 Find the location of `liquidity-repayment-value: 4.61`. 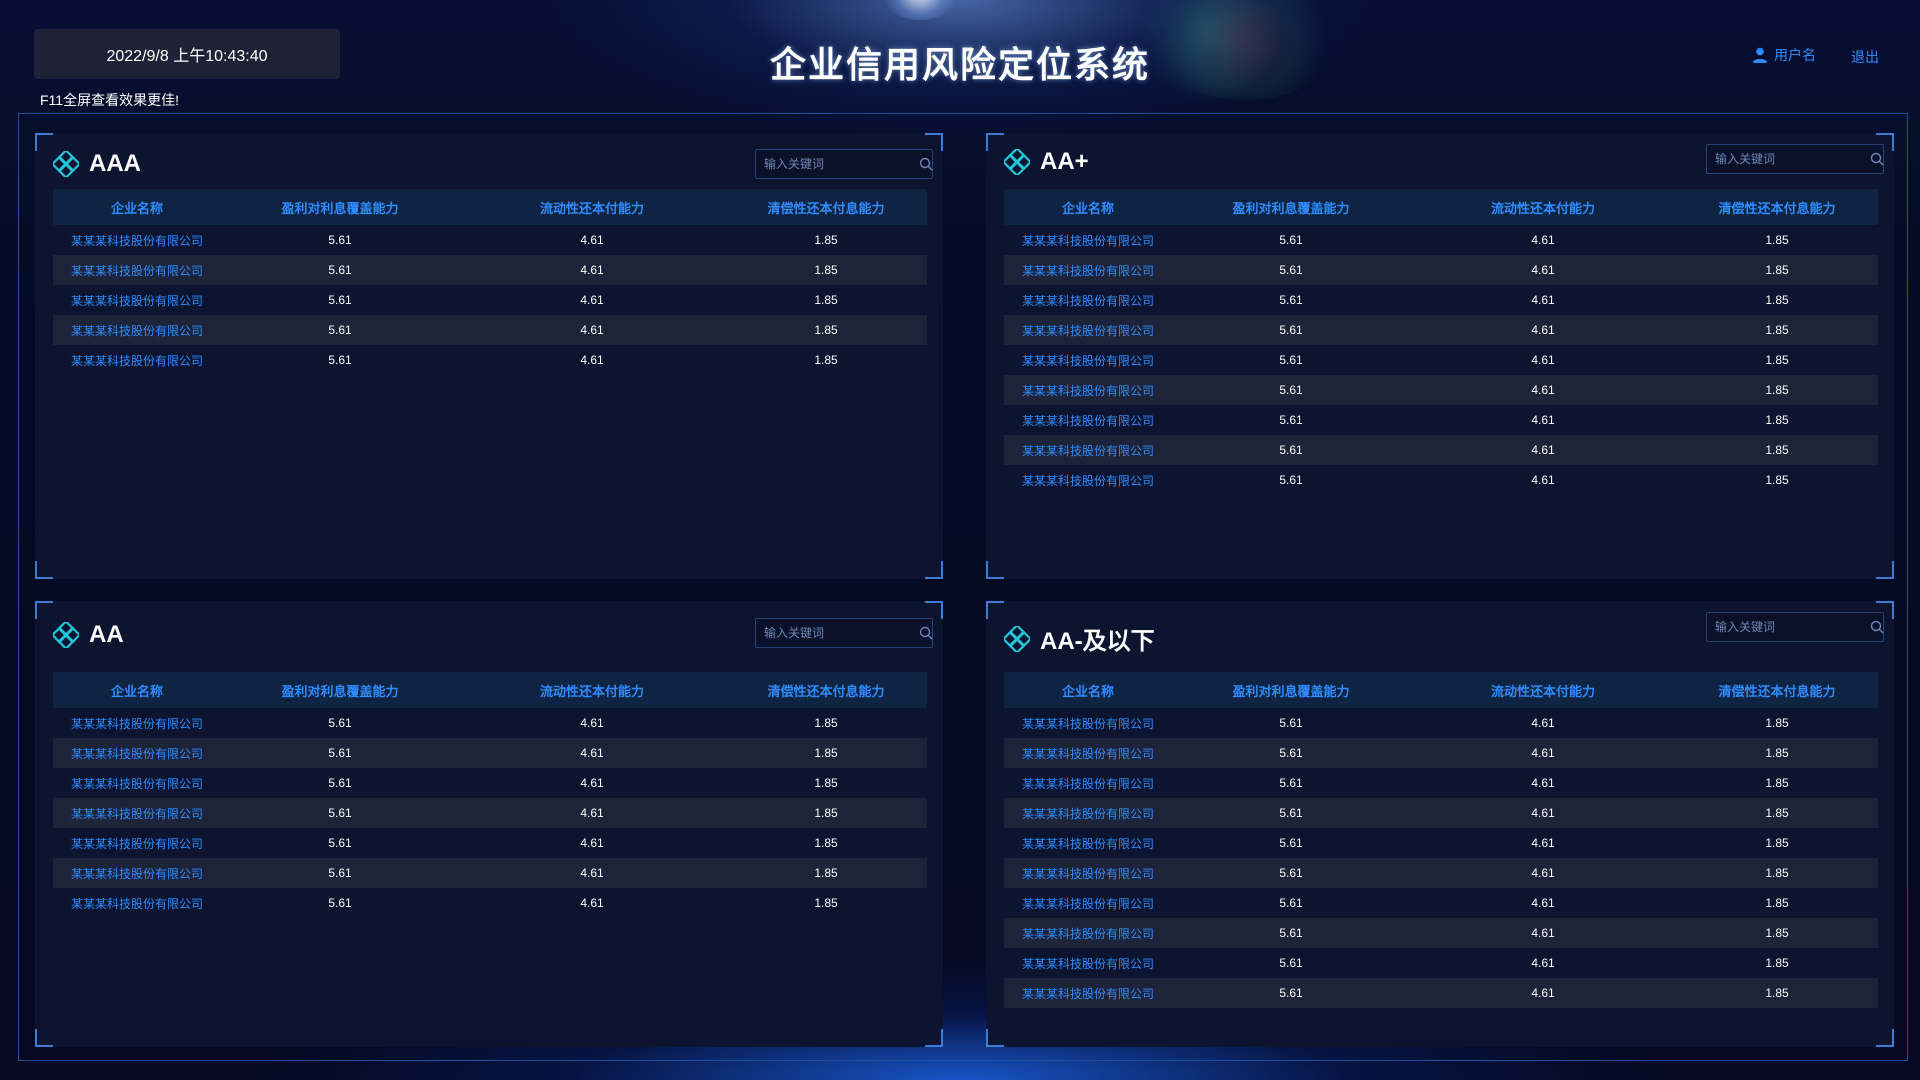

liquidity-repayment-value: 4.61 is located at coordinates (1543, 933).